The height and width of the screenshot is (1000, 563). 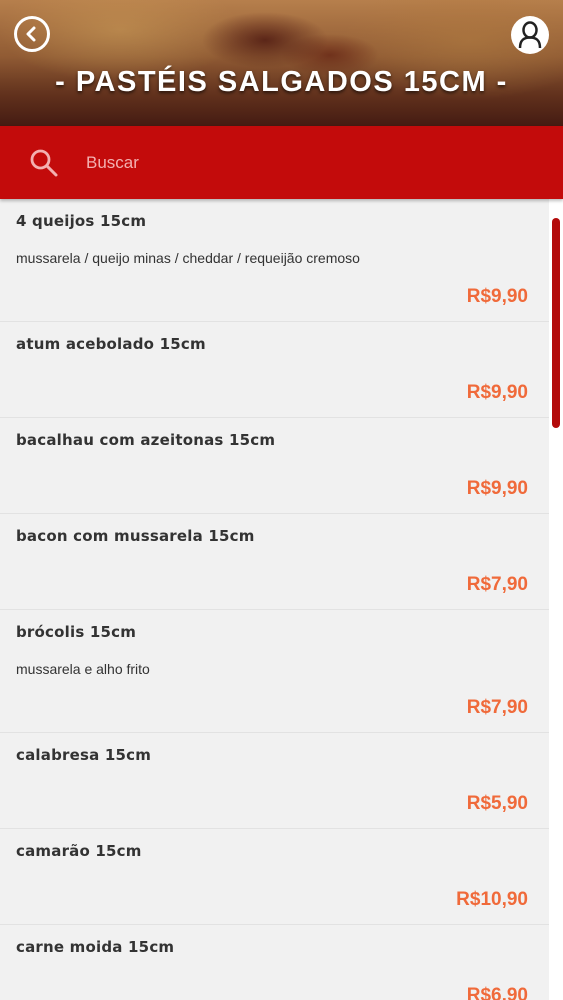 I want to click on item-name: camarão 15cm, so click(x=79, y=851).